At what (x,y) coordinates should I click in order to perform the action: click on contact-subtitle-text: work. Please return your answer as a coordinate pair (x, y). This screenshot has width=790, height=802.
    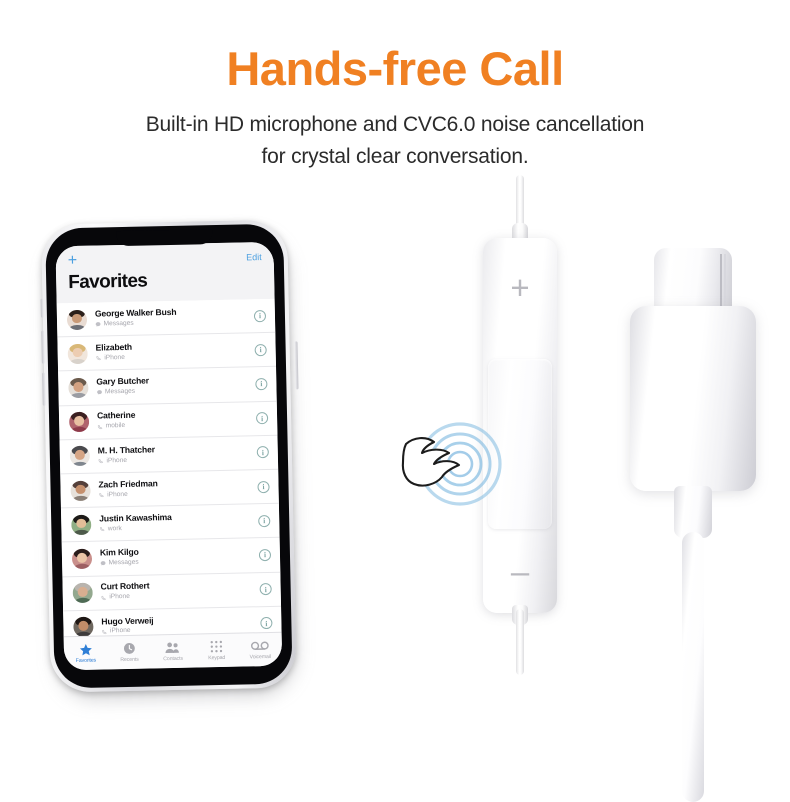
    Looking at the image, I should click on (114, 528).